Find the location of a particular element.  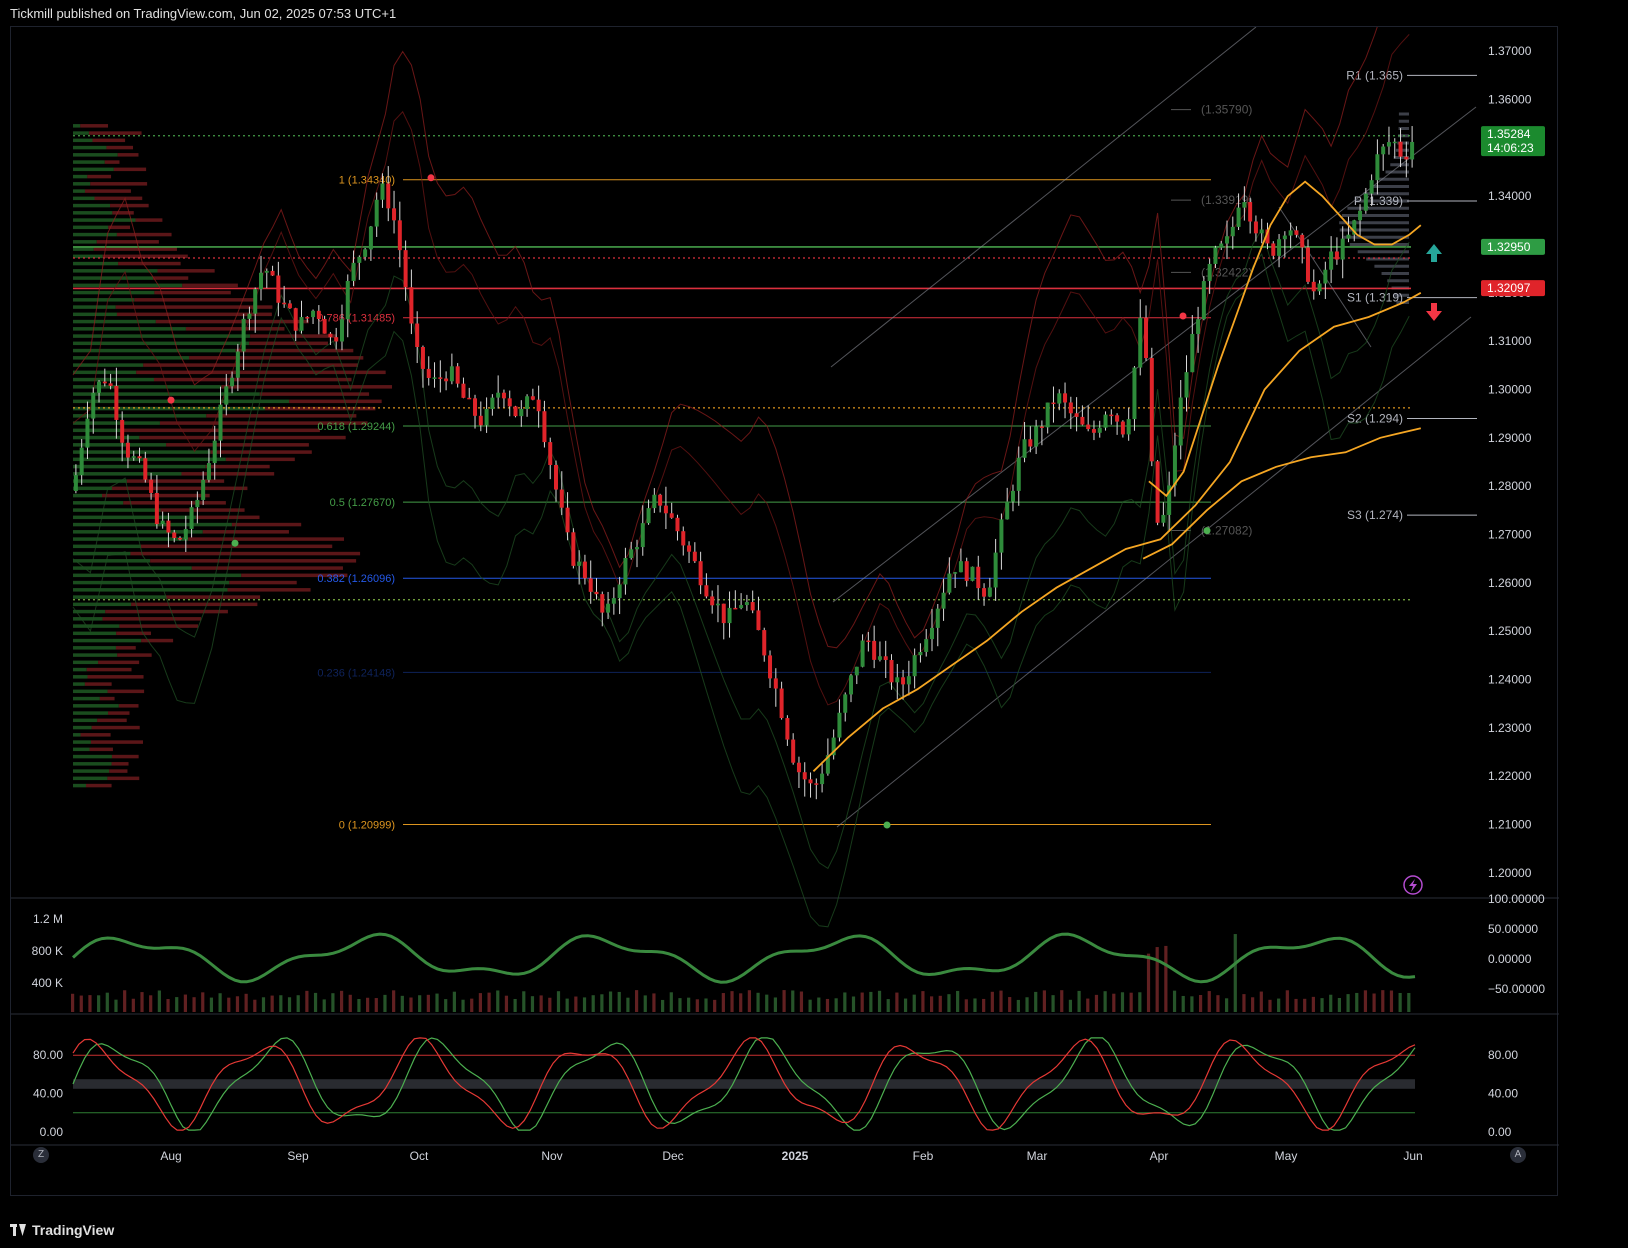

ghost-level-label: (1.35790) is located at coordinates (1226, 110).